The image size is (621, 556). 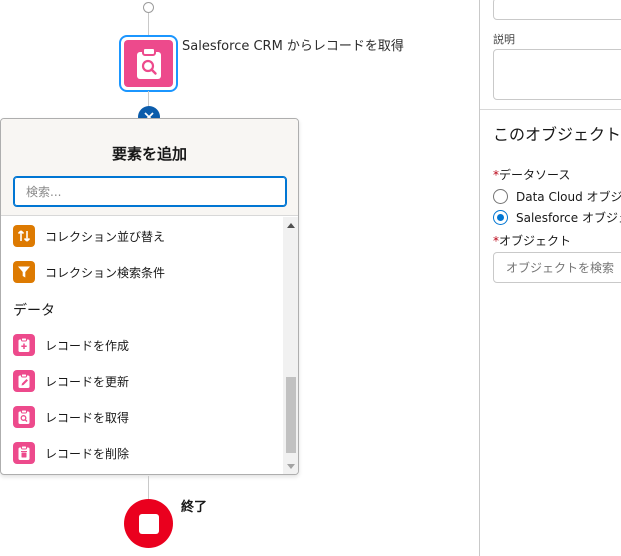 I want to click on radio-salesforce: Salesforce オブジェ, so click(x=557, y=217).